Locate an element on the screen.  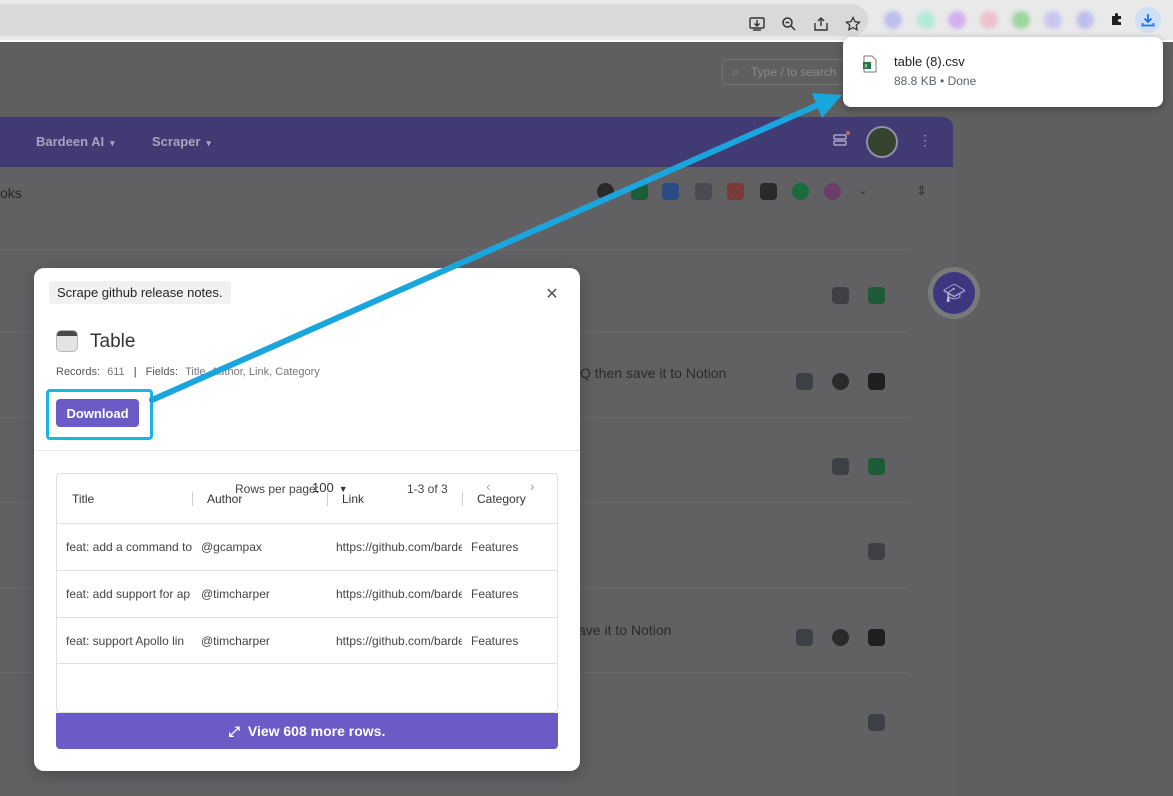
nav-bardeen-ai: Bardeen AI ▾ is located at coordinates (75, 141).